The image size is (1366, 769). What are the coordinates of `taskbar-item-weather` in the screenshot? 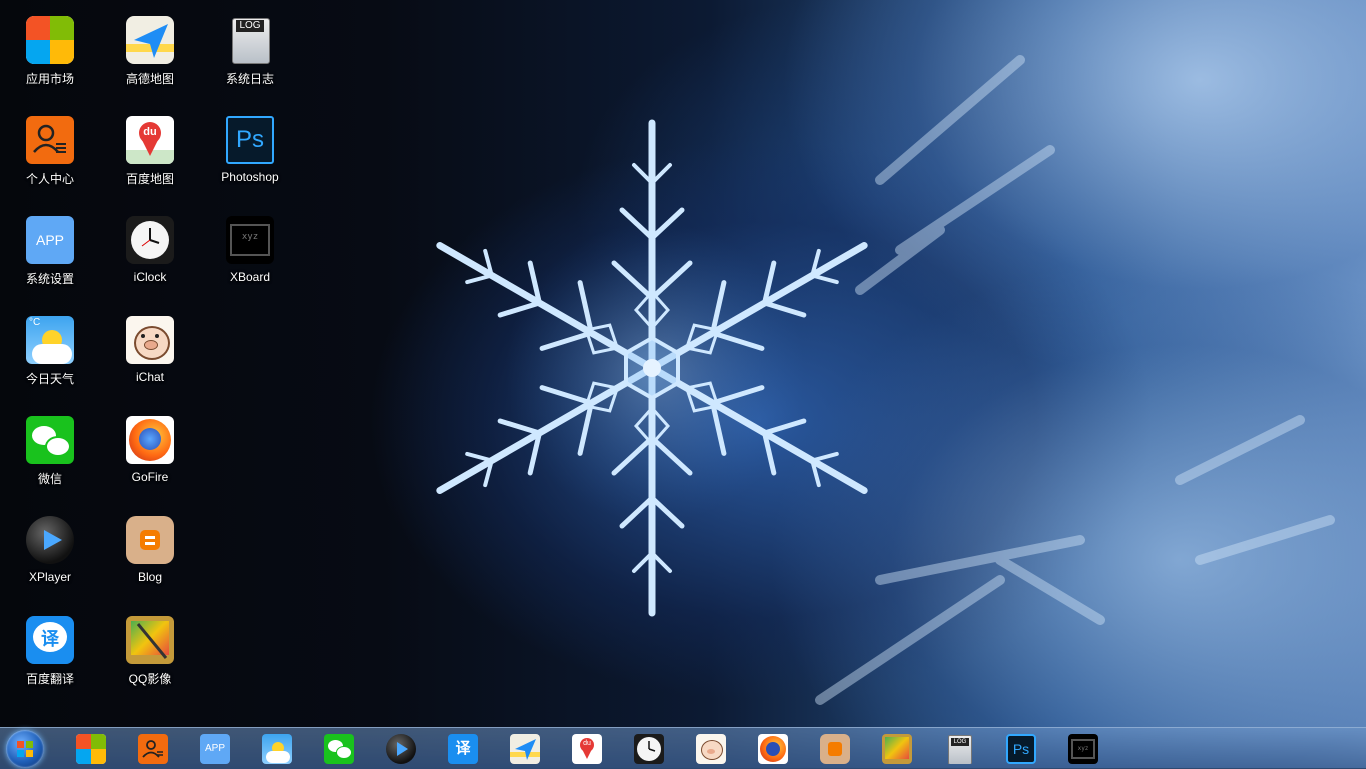 It's located at (277, 749).